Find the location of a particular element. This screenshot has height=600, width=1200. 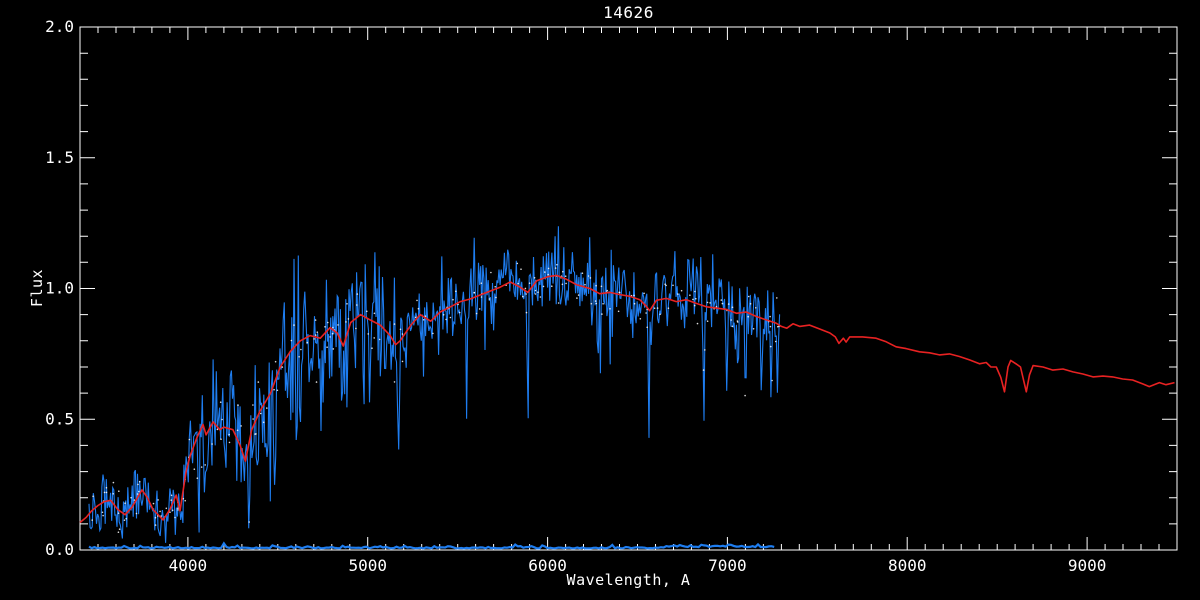

y-tick-label: 1.0 is located at coordinates (59, 288).